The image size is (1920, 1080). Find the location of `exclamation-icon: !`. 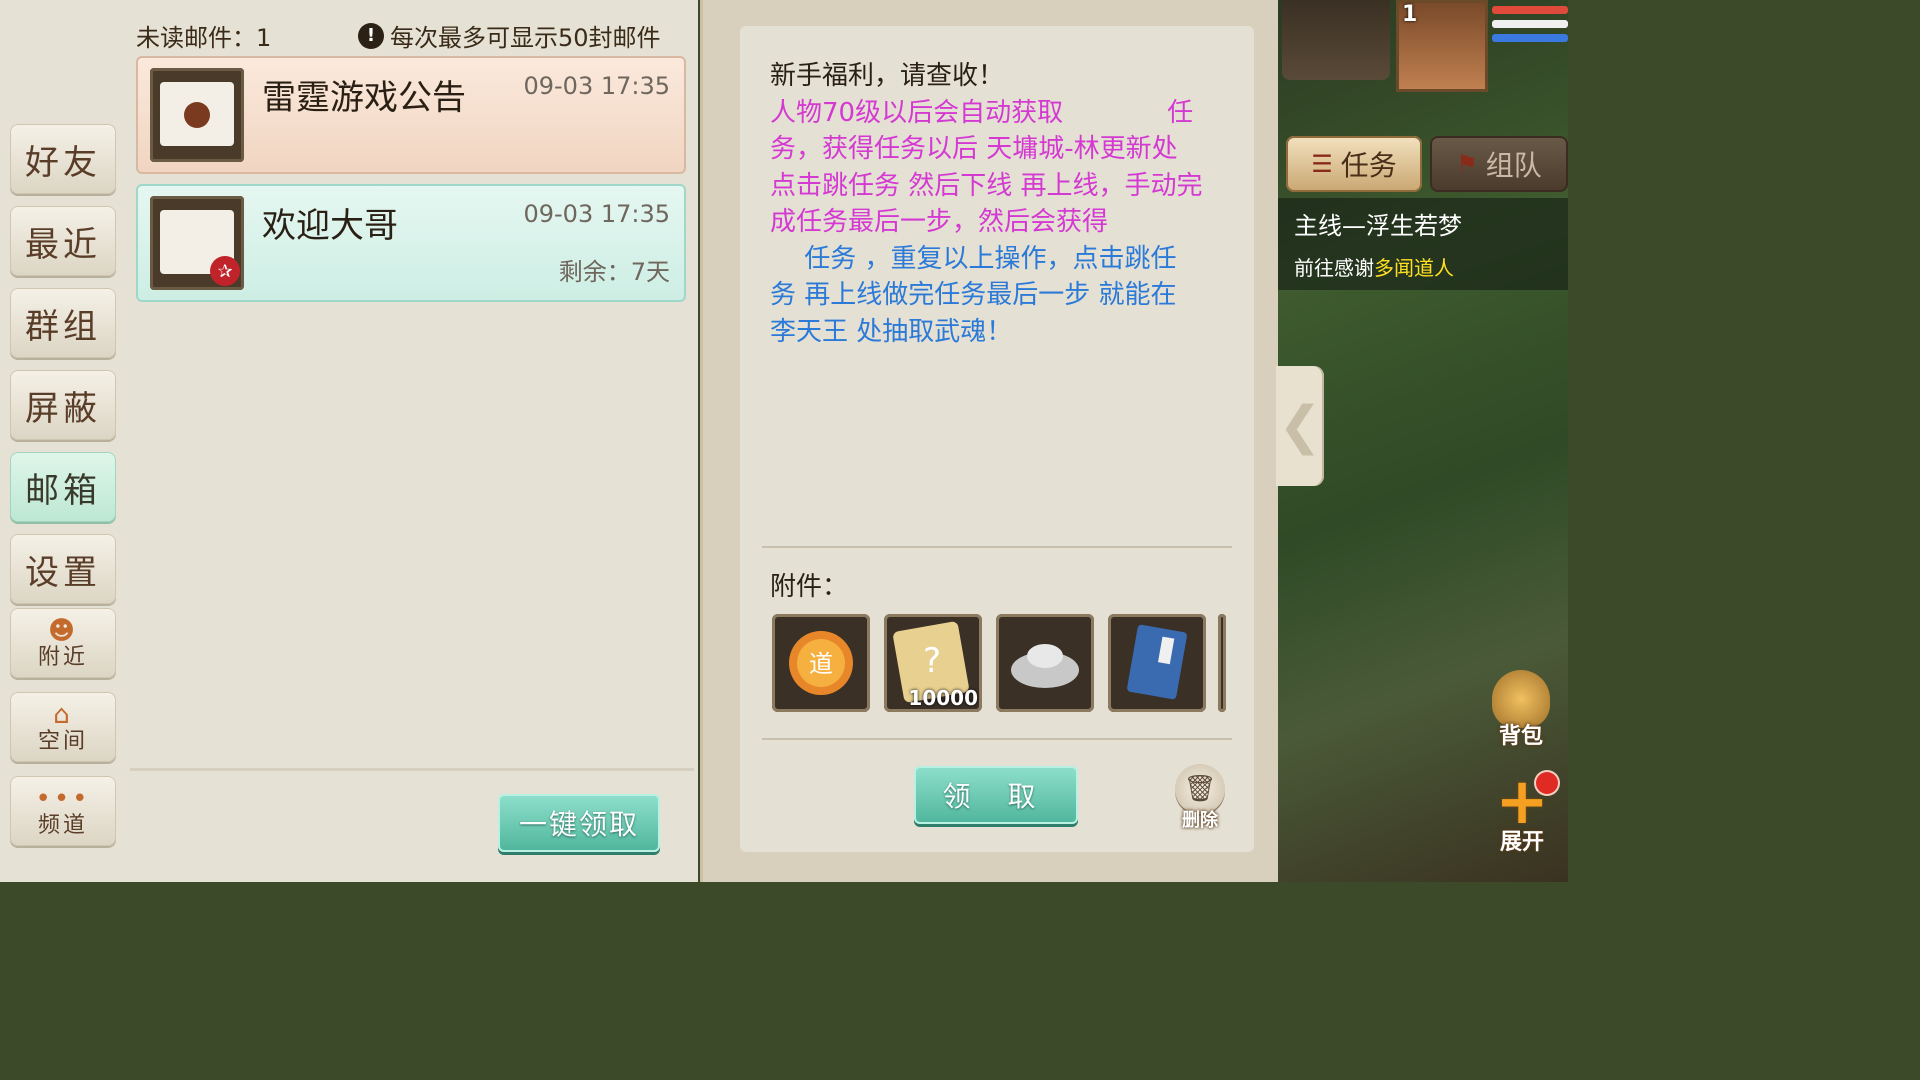

exclamation-icon: ! is located at coordinates (371, 35).